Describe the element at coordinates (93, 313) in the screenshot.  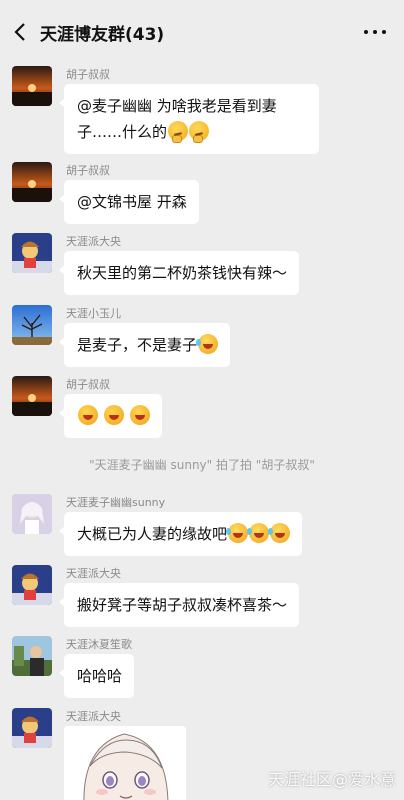
I see `sender-name: 天涯小玉儿` at that location.